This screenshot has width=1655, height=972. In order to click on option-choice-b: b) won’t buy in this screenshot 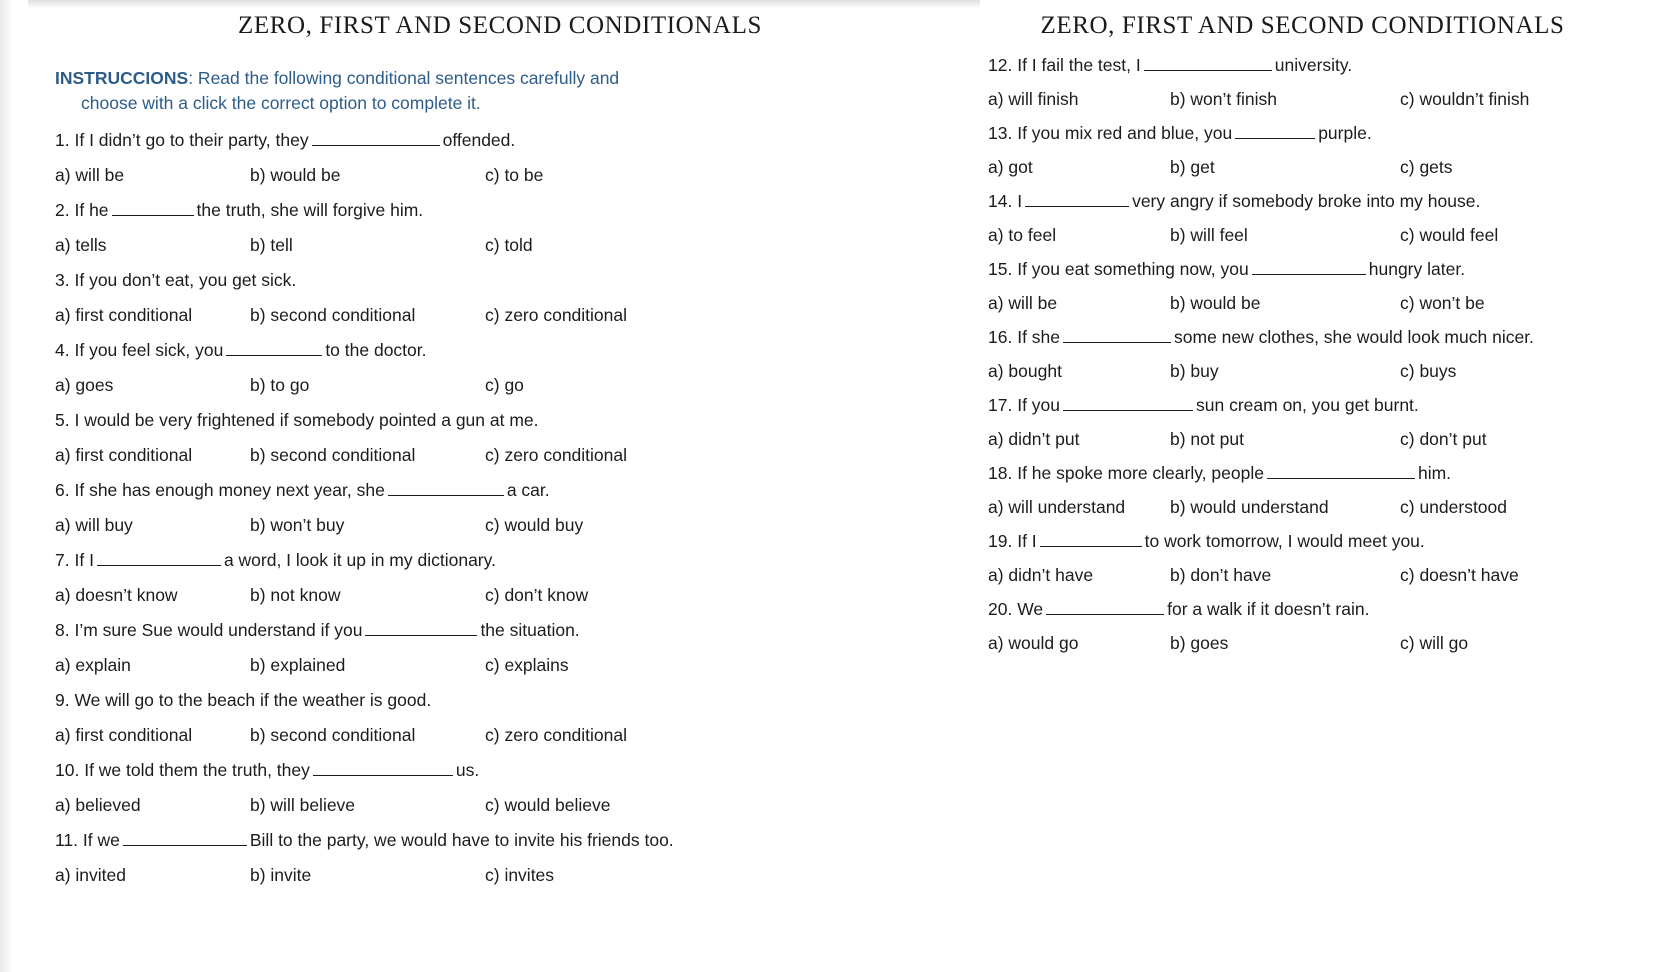, I will do `click(297, 525)`.